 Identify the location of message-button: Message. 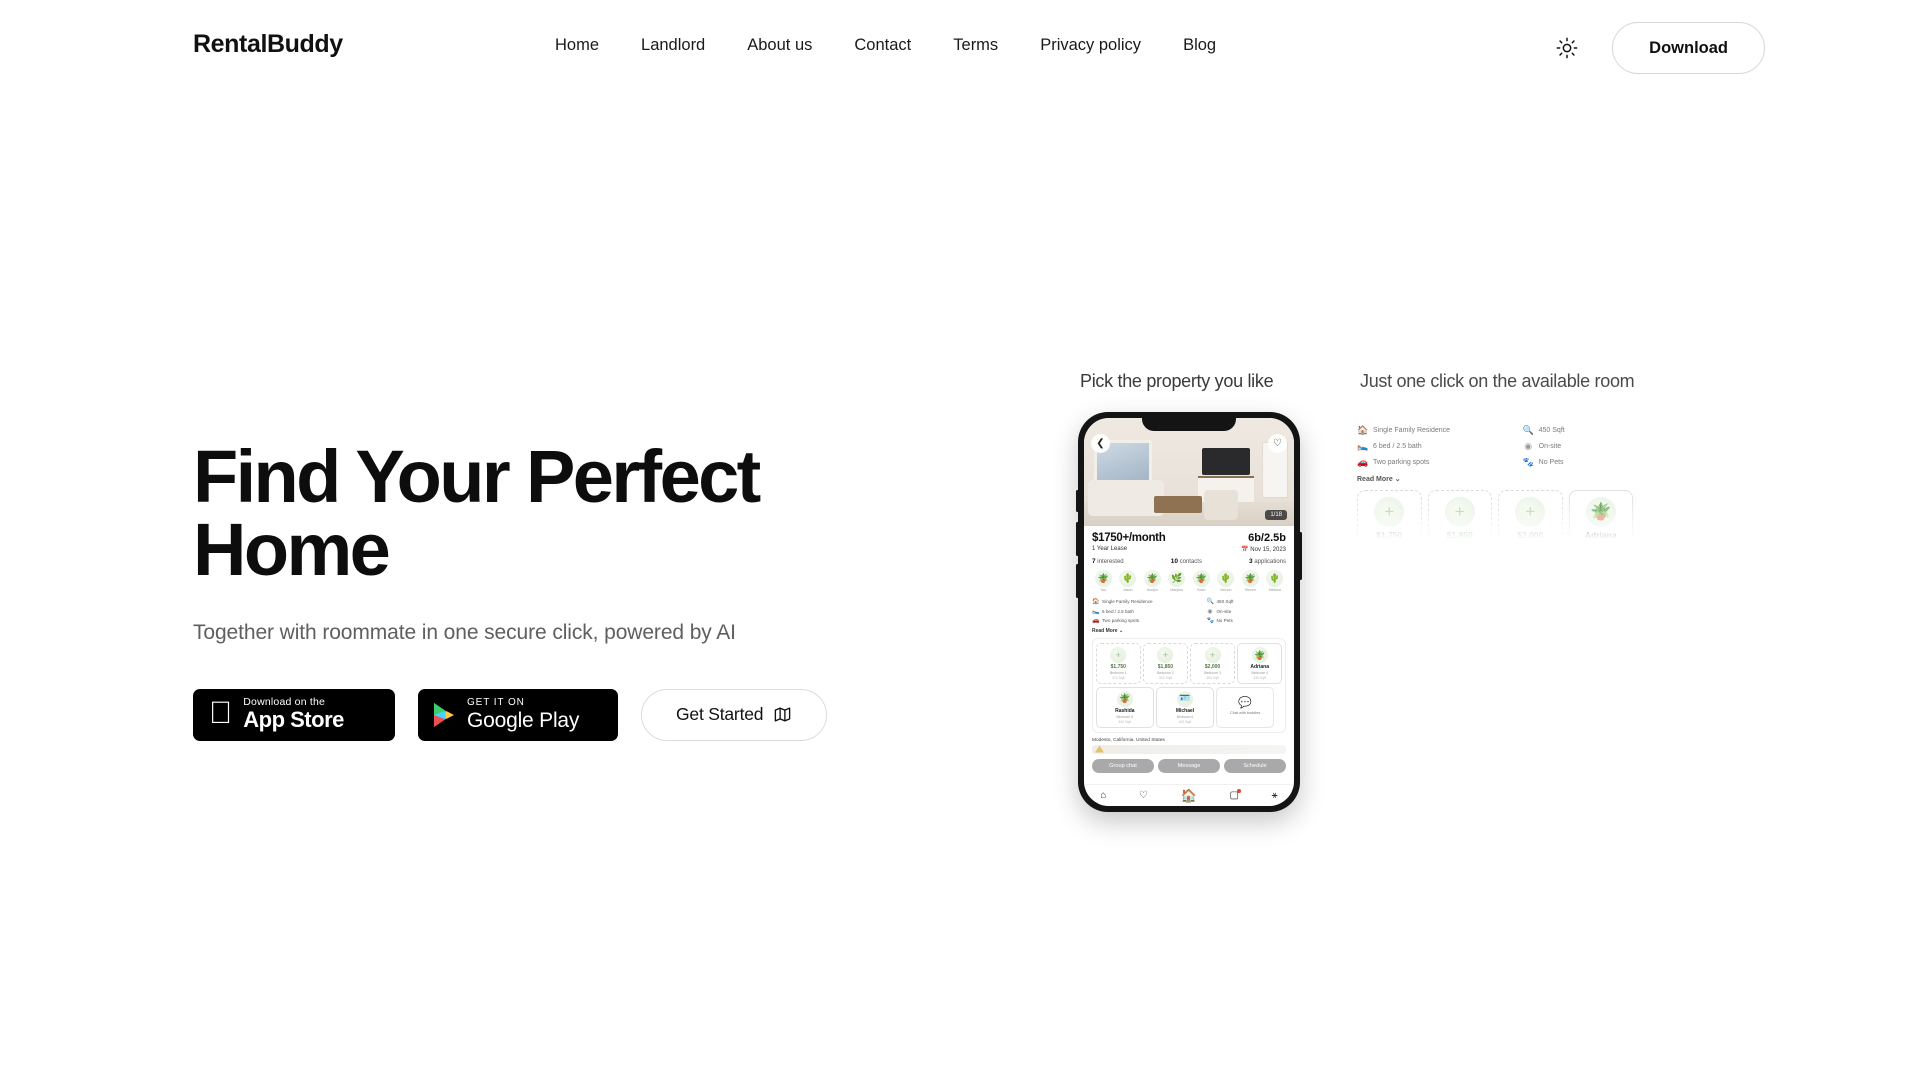
(1189, 765).